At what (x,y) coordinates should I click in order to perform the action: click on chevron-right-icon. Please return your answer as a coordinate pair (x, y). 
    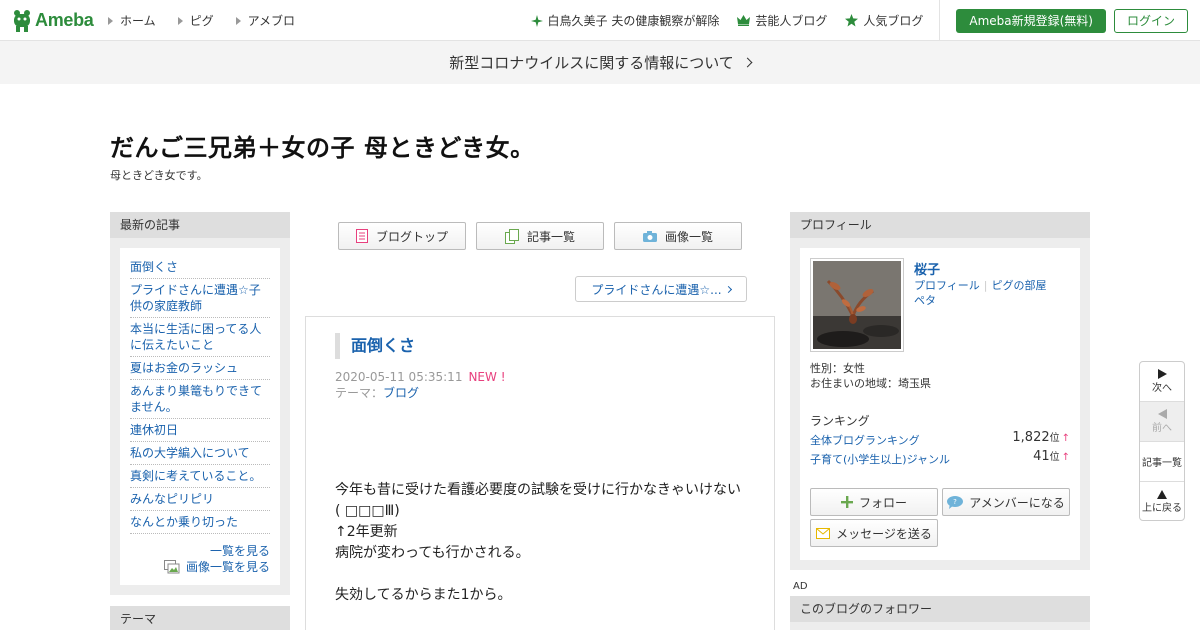
    Looking at the image, I should click on (747, 62).